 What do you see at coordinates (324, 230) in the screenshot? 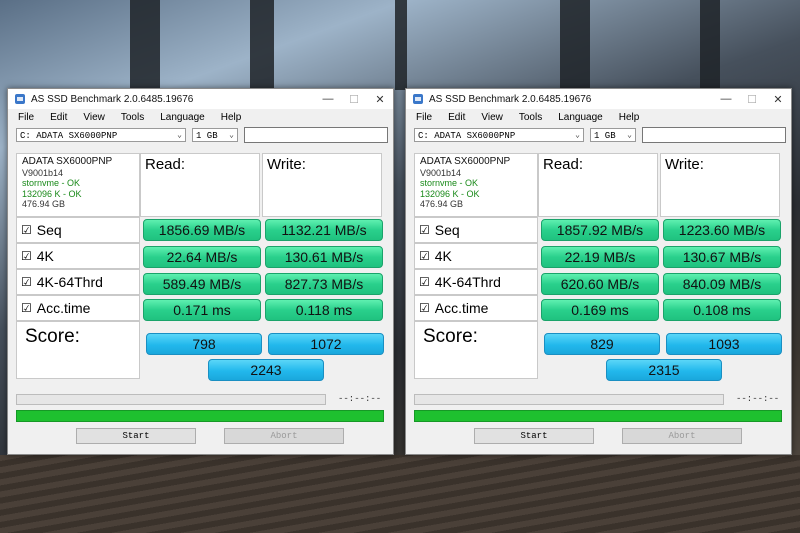
I see `seq-write-value: 1132.21 MB/s` at bounding box center [324, 230].